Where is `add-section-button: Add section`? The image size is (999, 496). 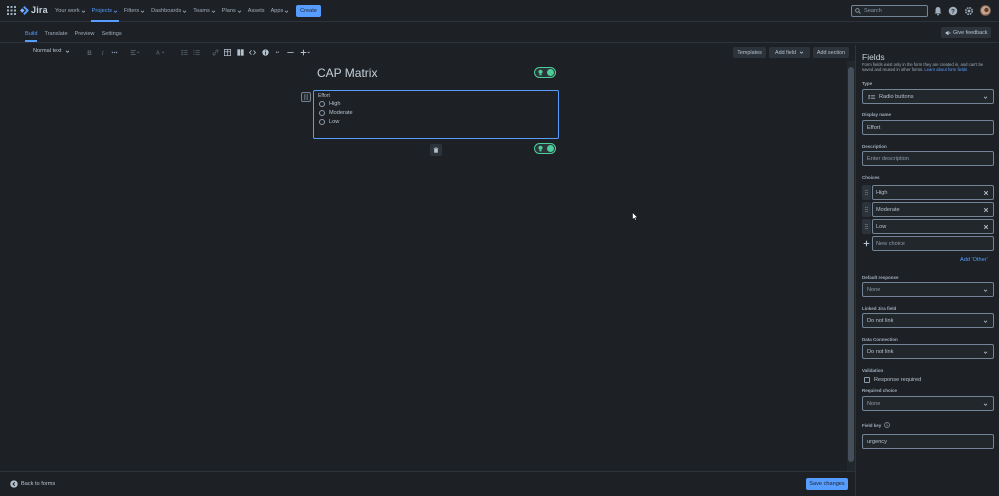 add-section-button: Add section is located at coordinates (831, 52).